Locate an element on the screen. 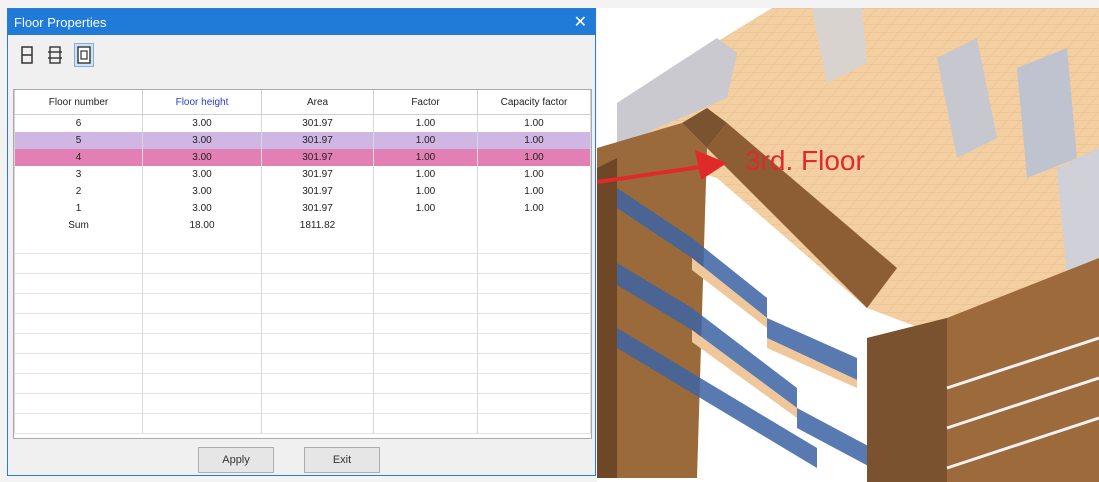 This screenshot has width=1099, height=482. table-row: 5 3.00 301.97 1.00 1.00 is located at coordinates (302, 140).